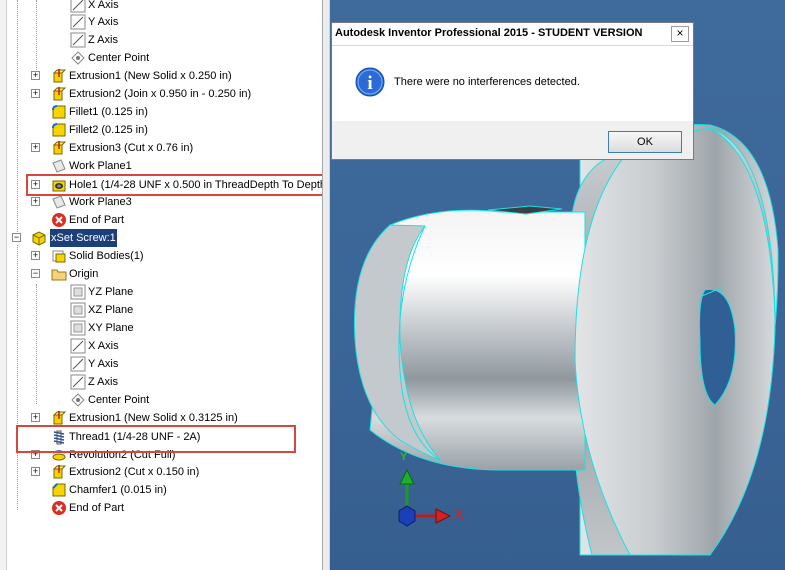 This screenshot has height=570, width=785. I want to click on highlight-box-thread, so click(156, 439).